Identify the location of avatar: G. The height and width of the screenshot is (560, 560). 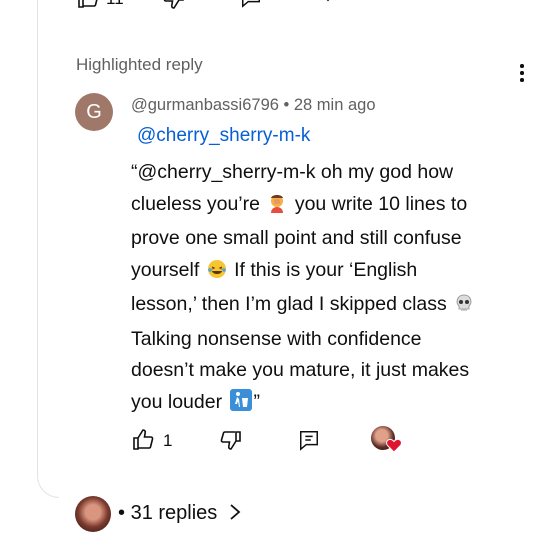
(94, 112).